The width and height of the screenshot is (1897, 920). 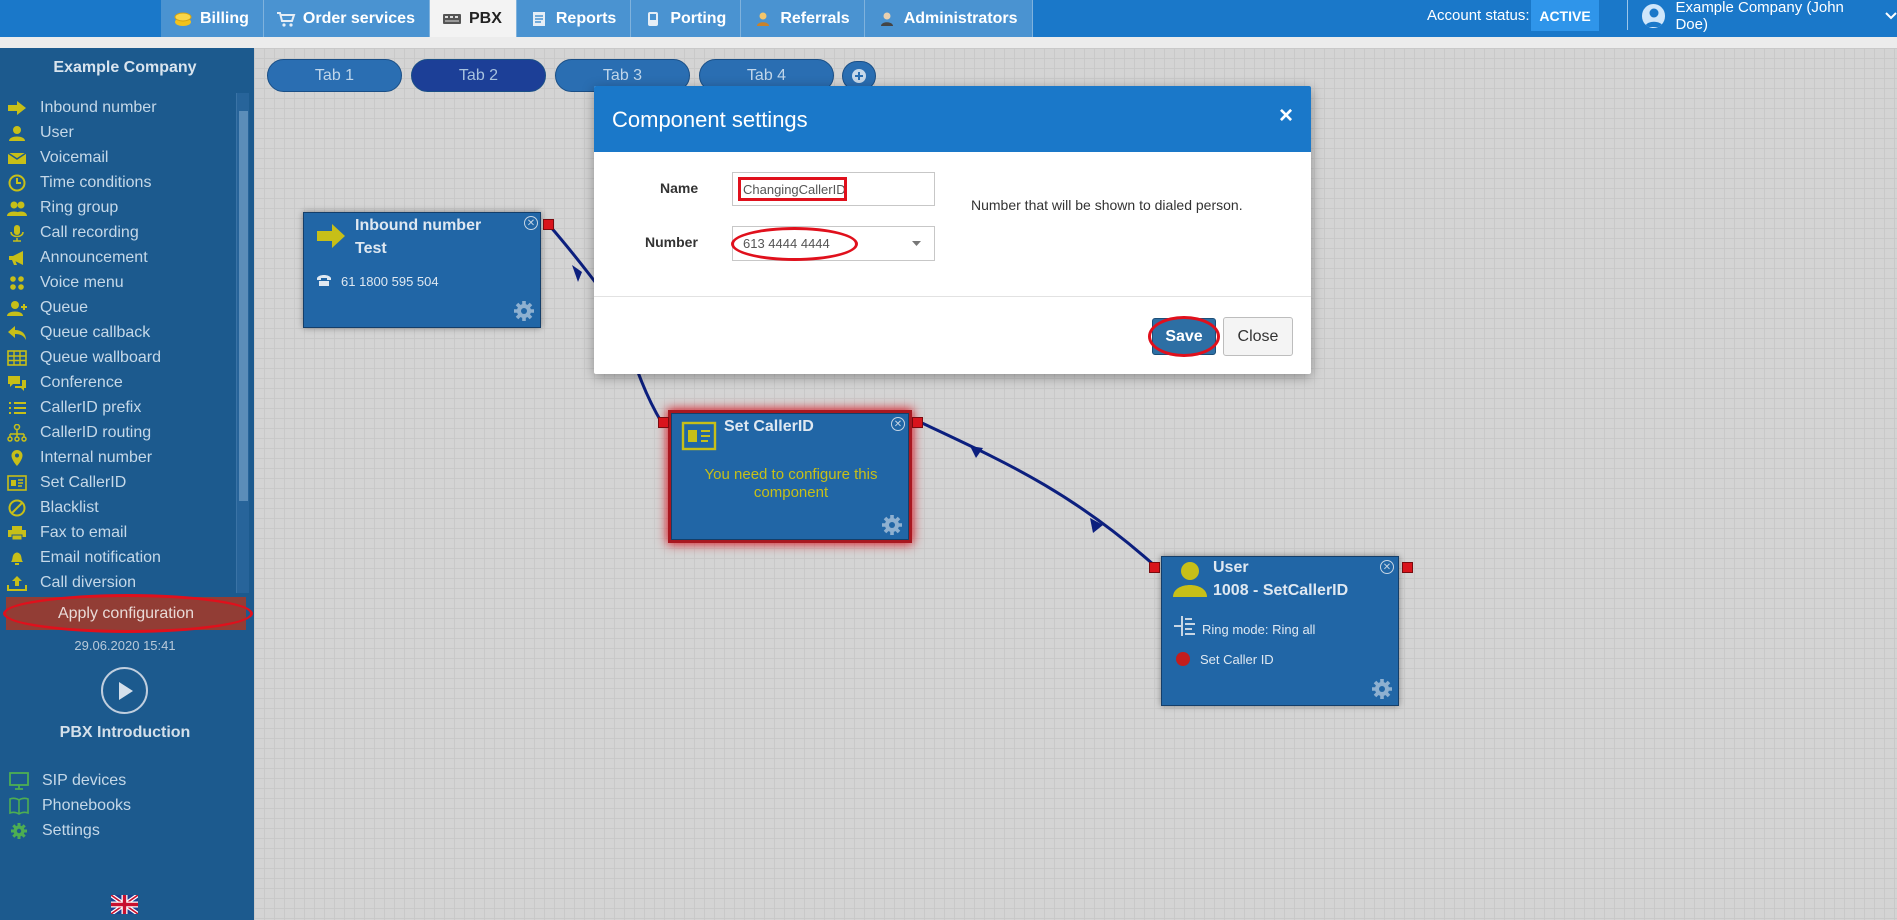 I want to click on tab-porting: Porting, so click(x=686, y=18).